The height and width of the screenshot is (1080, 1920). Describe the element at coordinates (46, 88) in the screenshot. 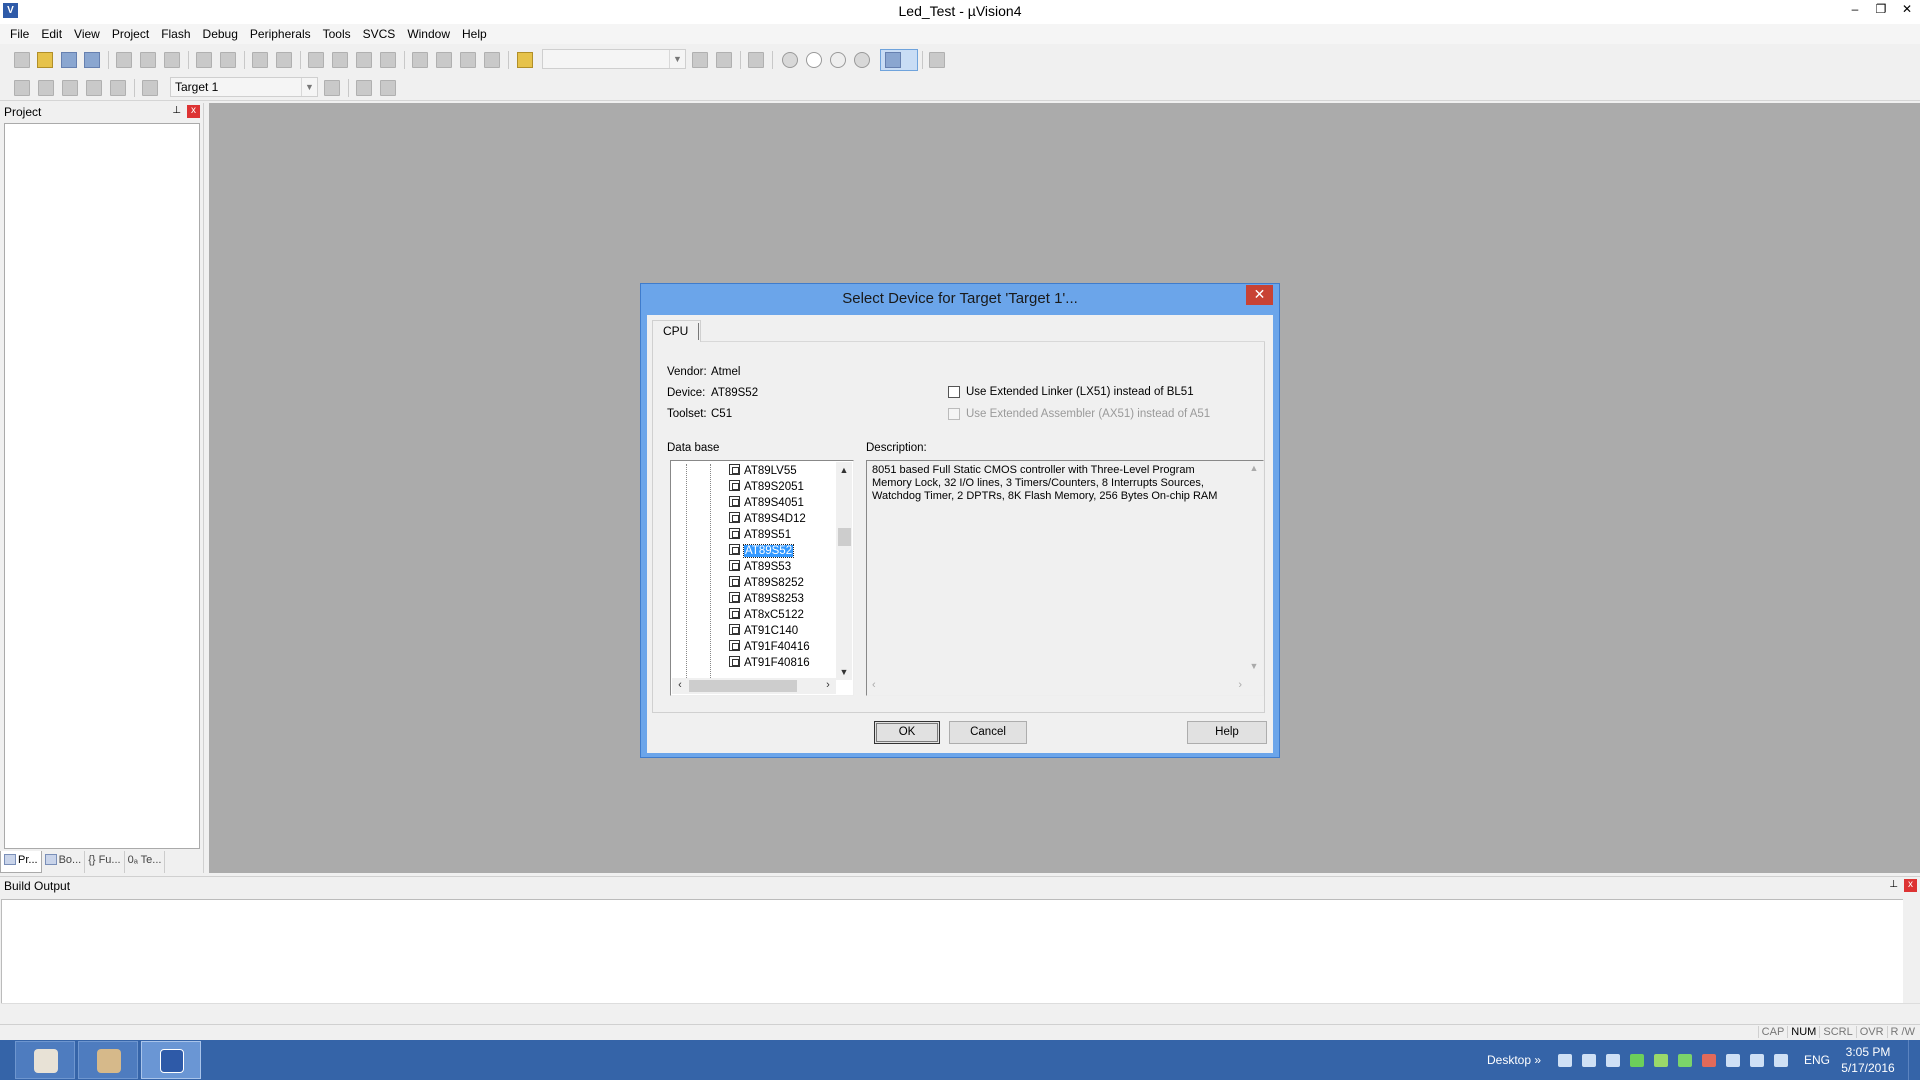

I see `build-icon` at that location.